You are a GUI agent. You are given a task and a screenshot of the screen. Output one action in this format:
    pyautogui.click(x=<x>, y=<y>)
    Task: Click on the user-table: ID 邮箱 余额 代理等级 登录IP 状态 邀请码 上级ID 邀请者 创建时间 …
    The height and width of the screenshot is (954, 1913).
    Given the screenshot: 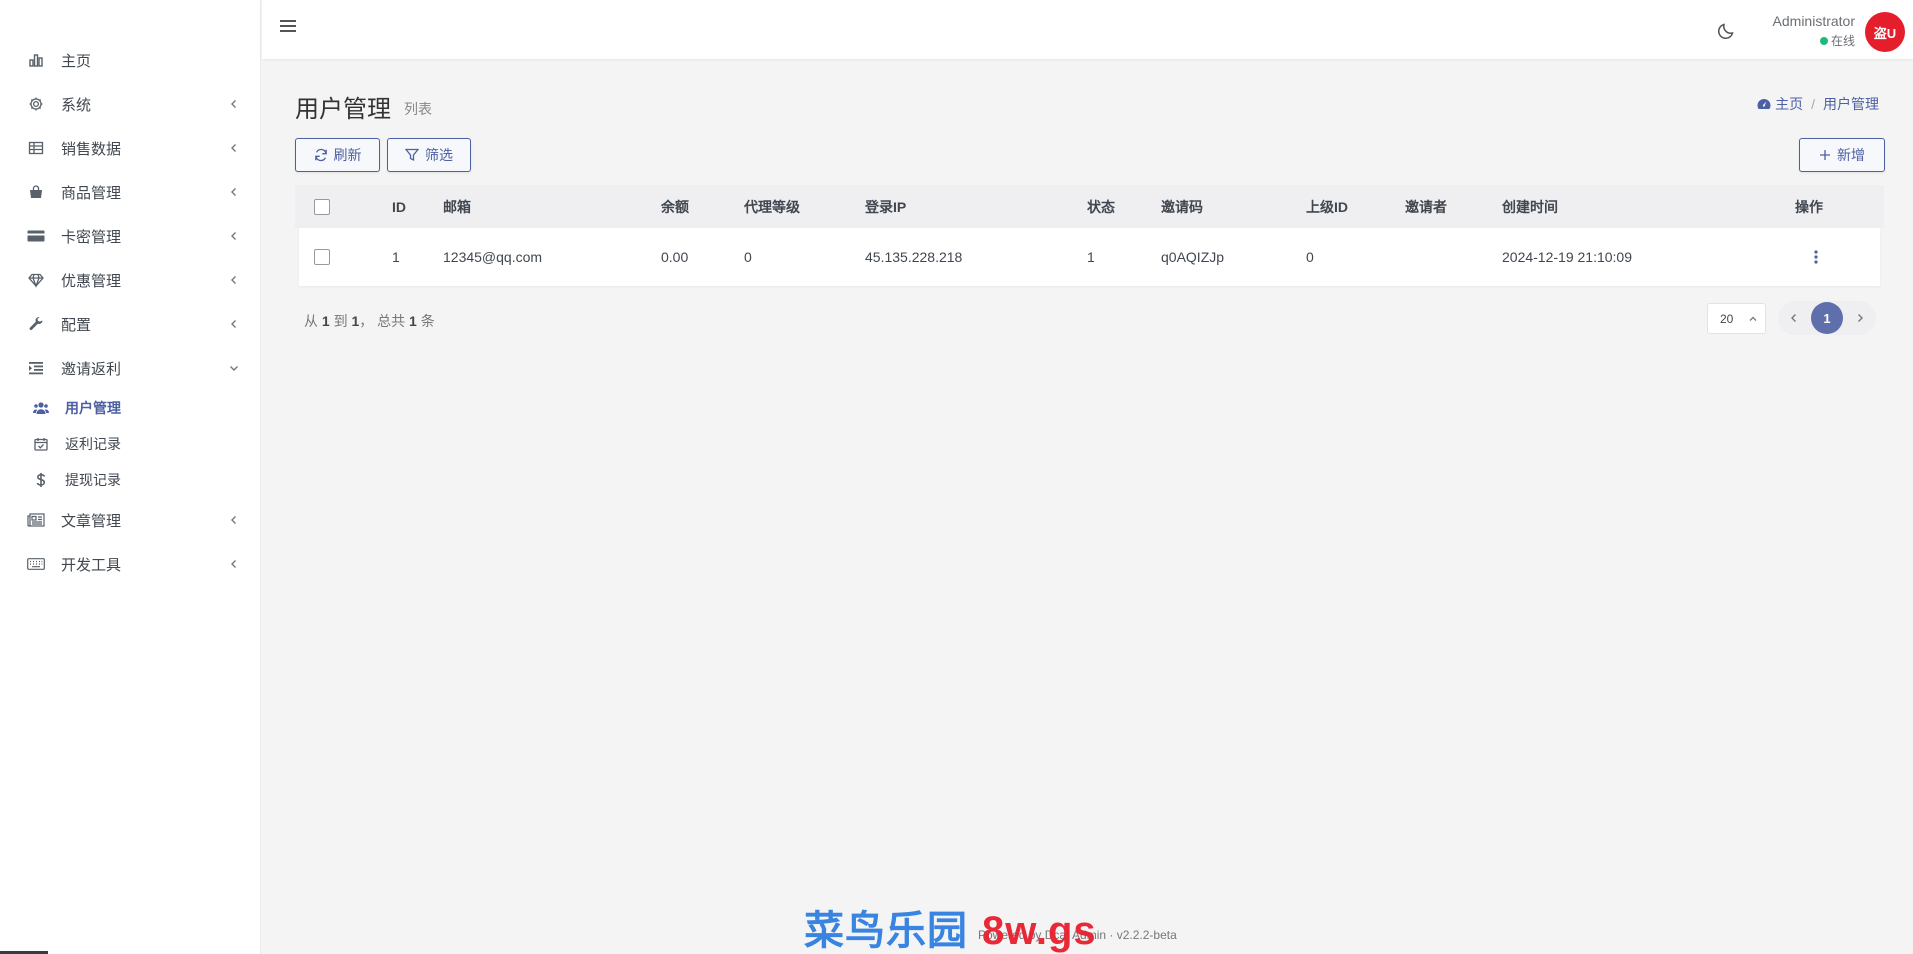 What is the action you would take?
    pyautogui.click(x=1089, y=235)
    